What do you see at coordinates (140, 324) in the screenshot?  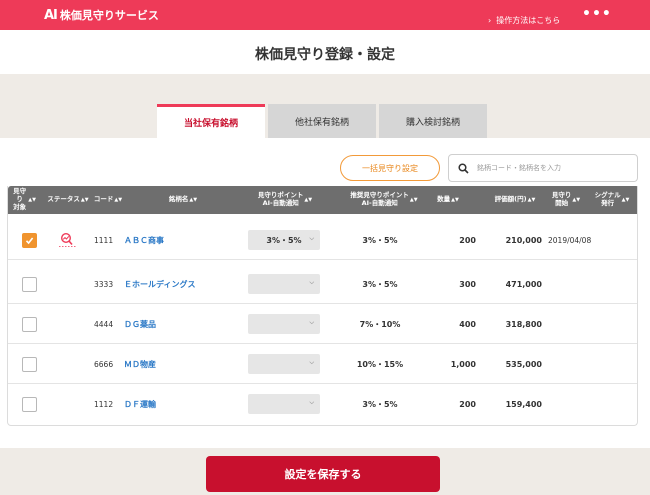 I see `stock-name: ＤＧ薬品` at bounding box center [140, 324].